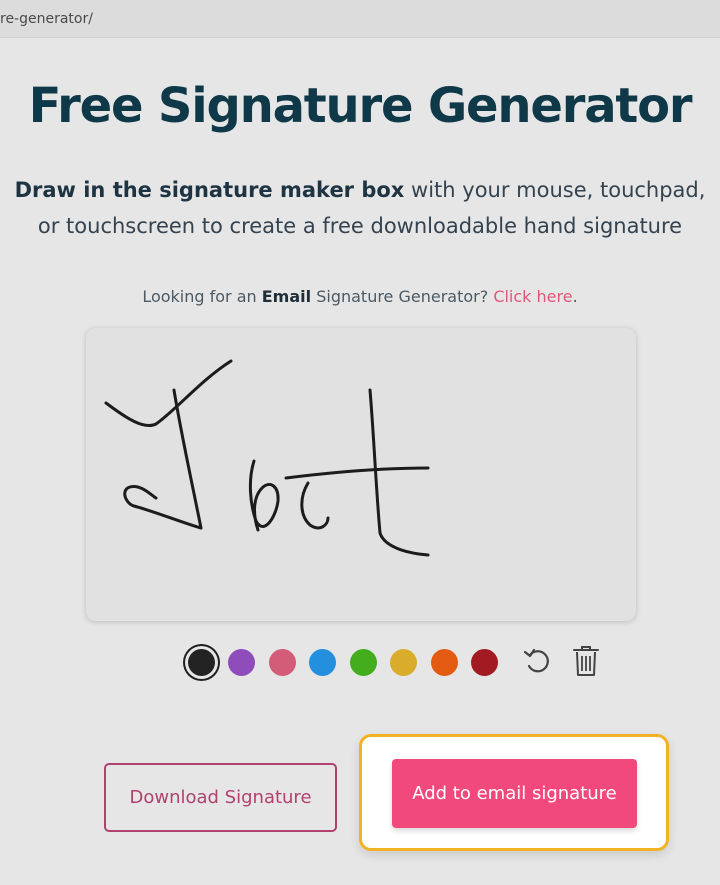  What do you see at coordinates (444, 662) in the screenshot?
I see `color-swatch-orange` at bounding box center [444, 662].